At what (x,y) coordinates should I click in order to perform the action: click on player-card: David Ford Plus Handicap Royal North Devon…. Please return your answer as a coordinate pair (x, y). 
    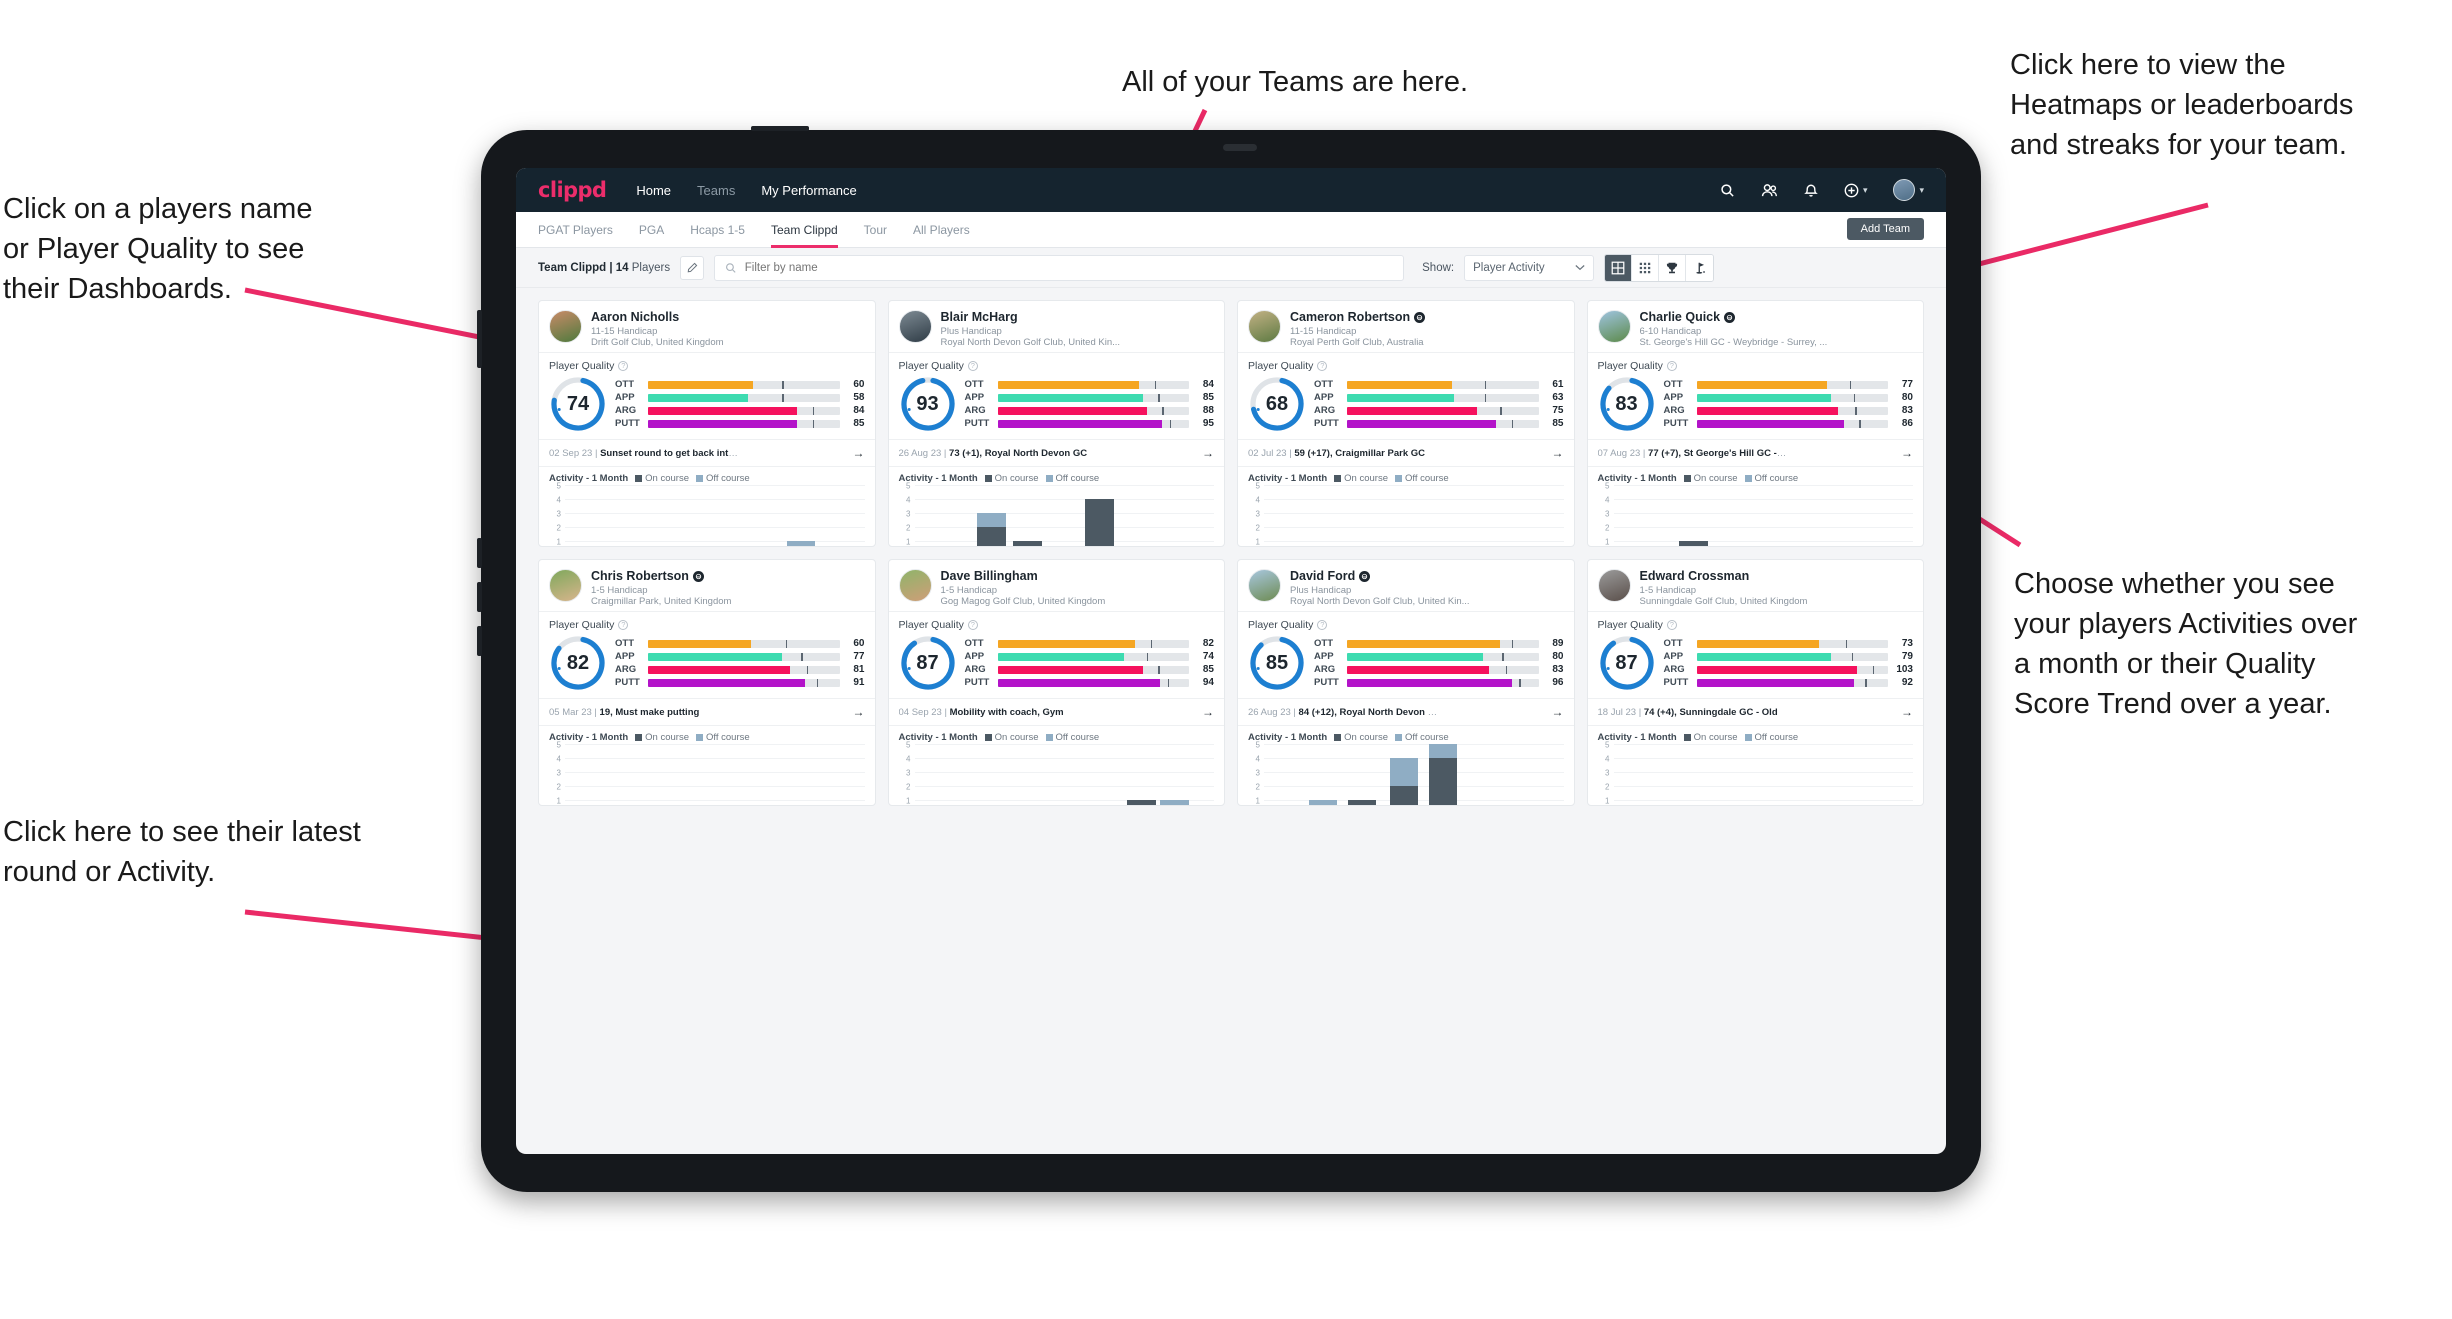
    Looking at the image, I should click on (1406, 682).